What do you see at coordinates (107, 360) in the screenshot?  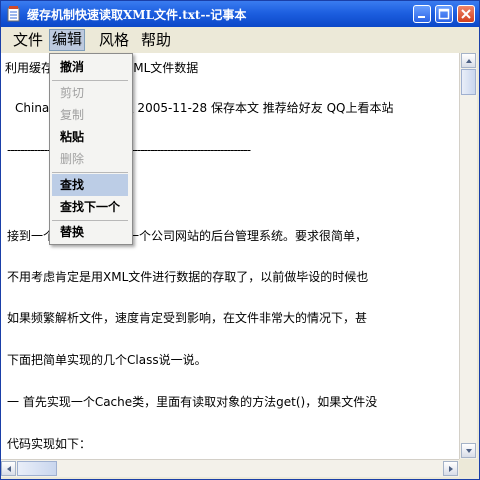 I see `document-line: 下面把简单实现的几个Class说一说。` at bounding box center [107, 360].